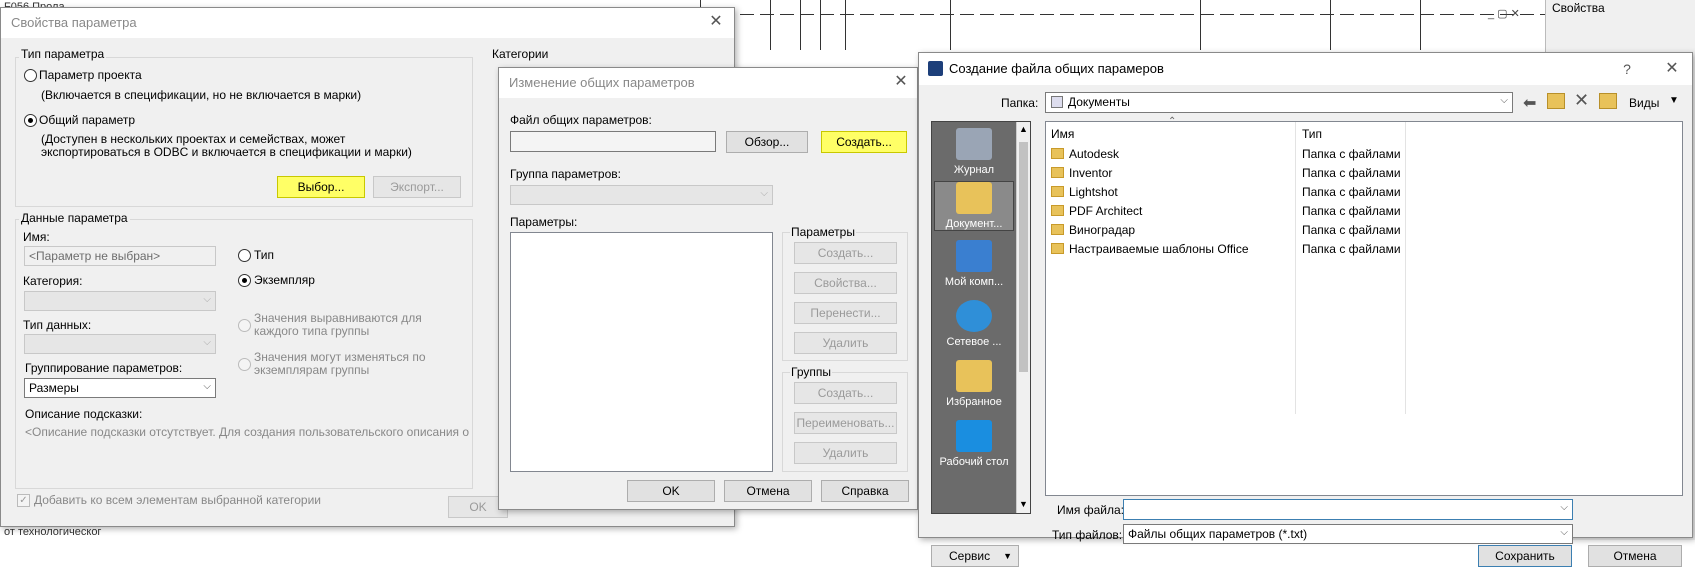  I want to click on params-label: Параметры:, so click(544, 222).